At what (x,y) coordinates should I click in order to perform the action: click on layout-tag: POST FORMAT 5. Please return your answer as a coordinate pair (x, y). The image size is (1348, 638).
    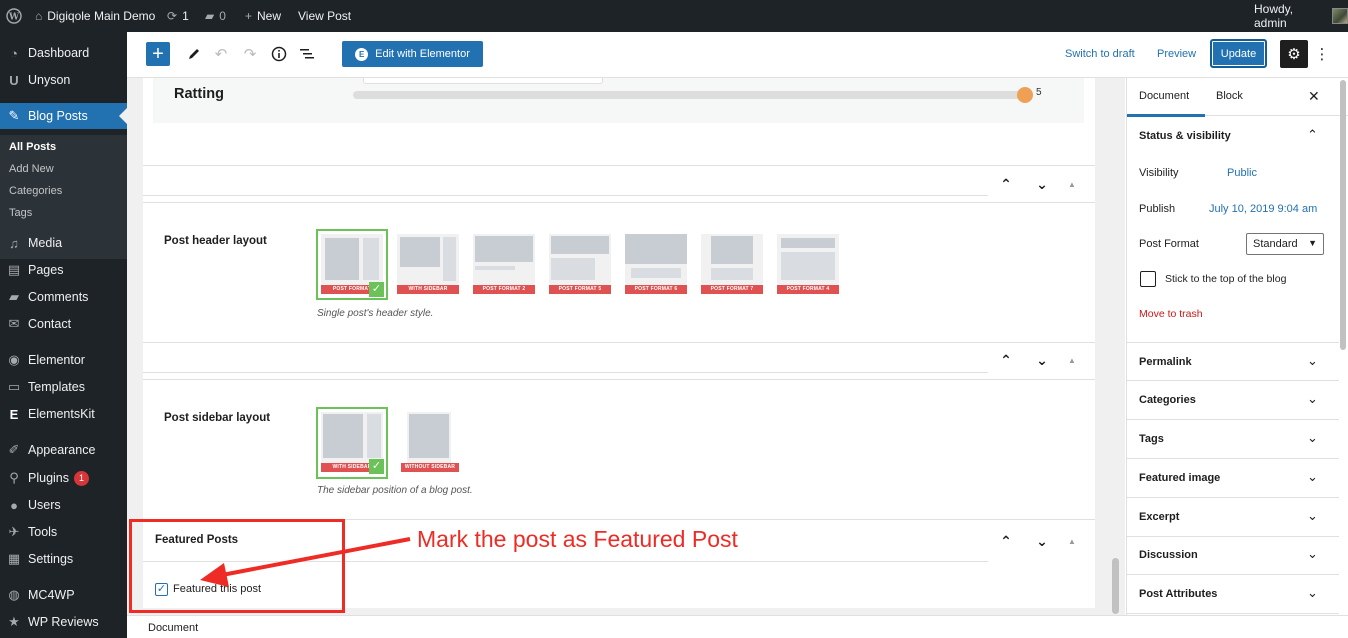
    Looking at the image, I should click on (580, 289).